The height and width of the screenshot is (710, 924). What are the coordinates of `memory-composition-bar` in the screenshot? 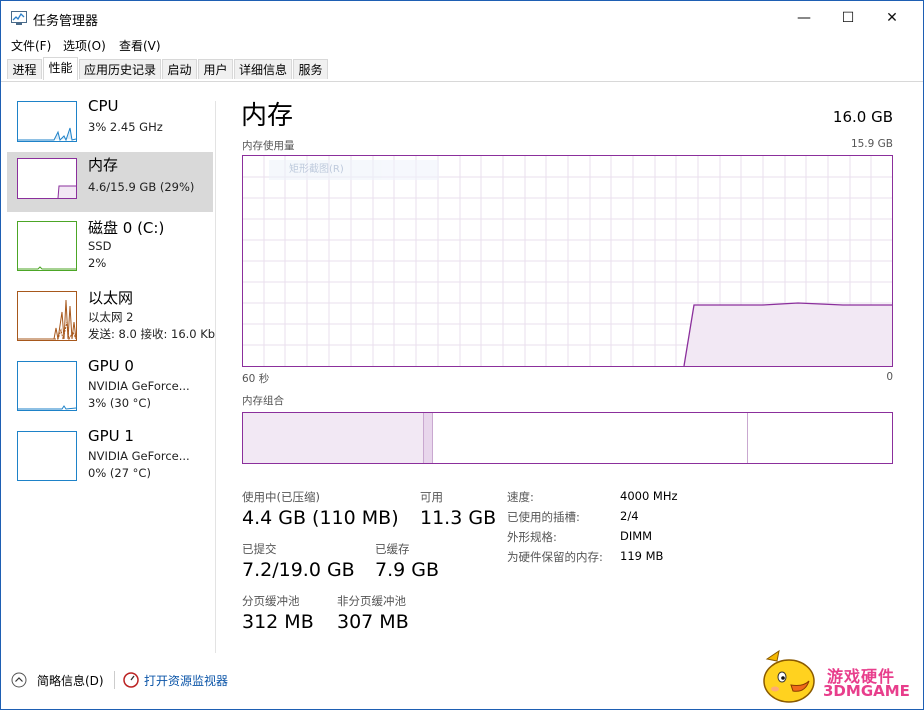 It's located at (567, 438).